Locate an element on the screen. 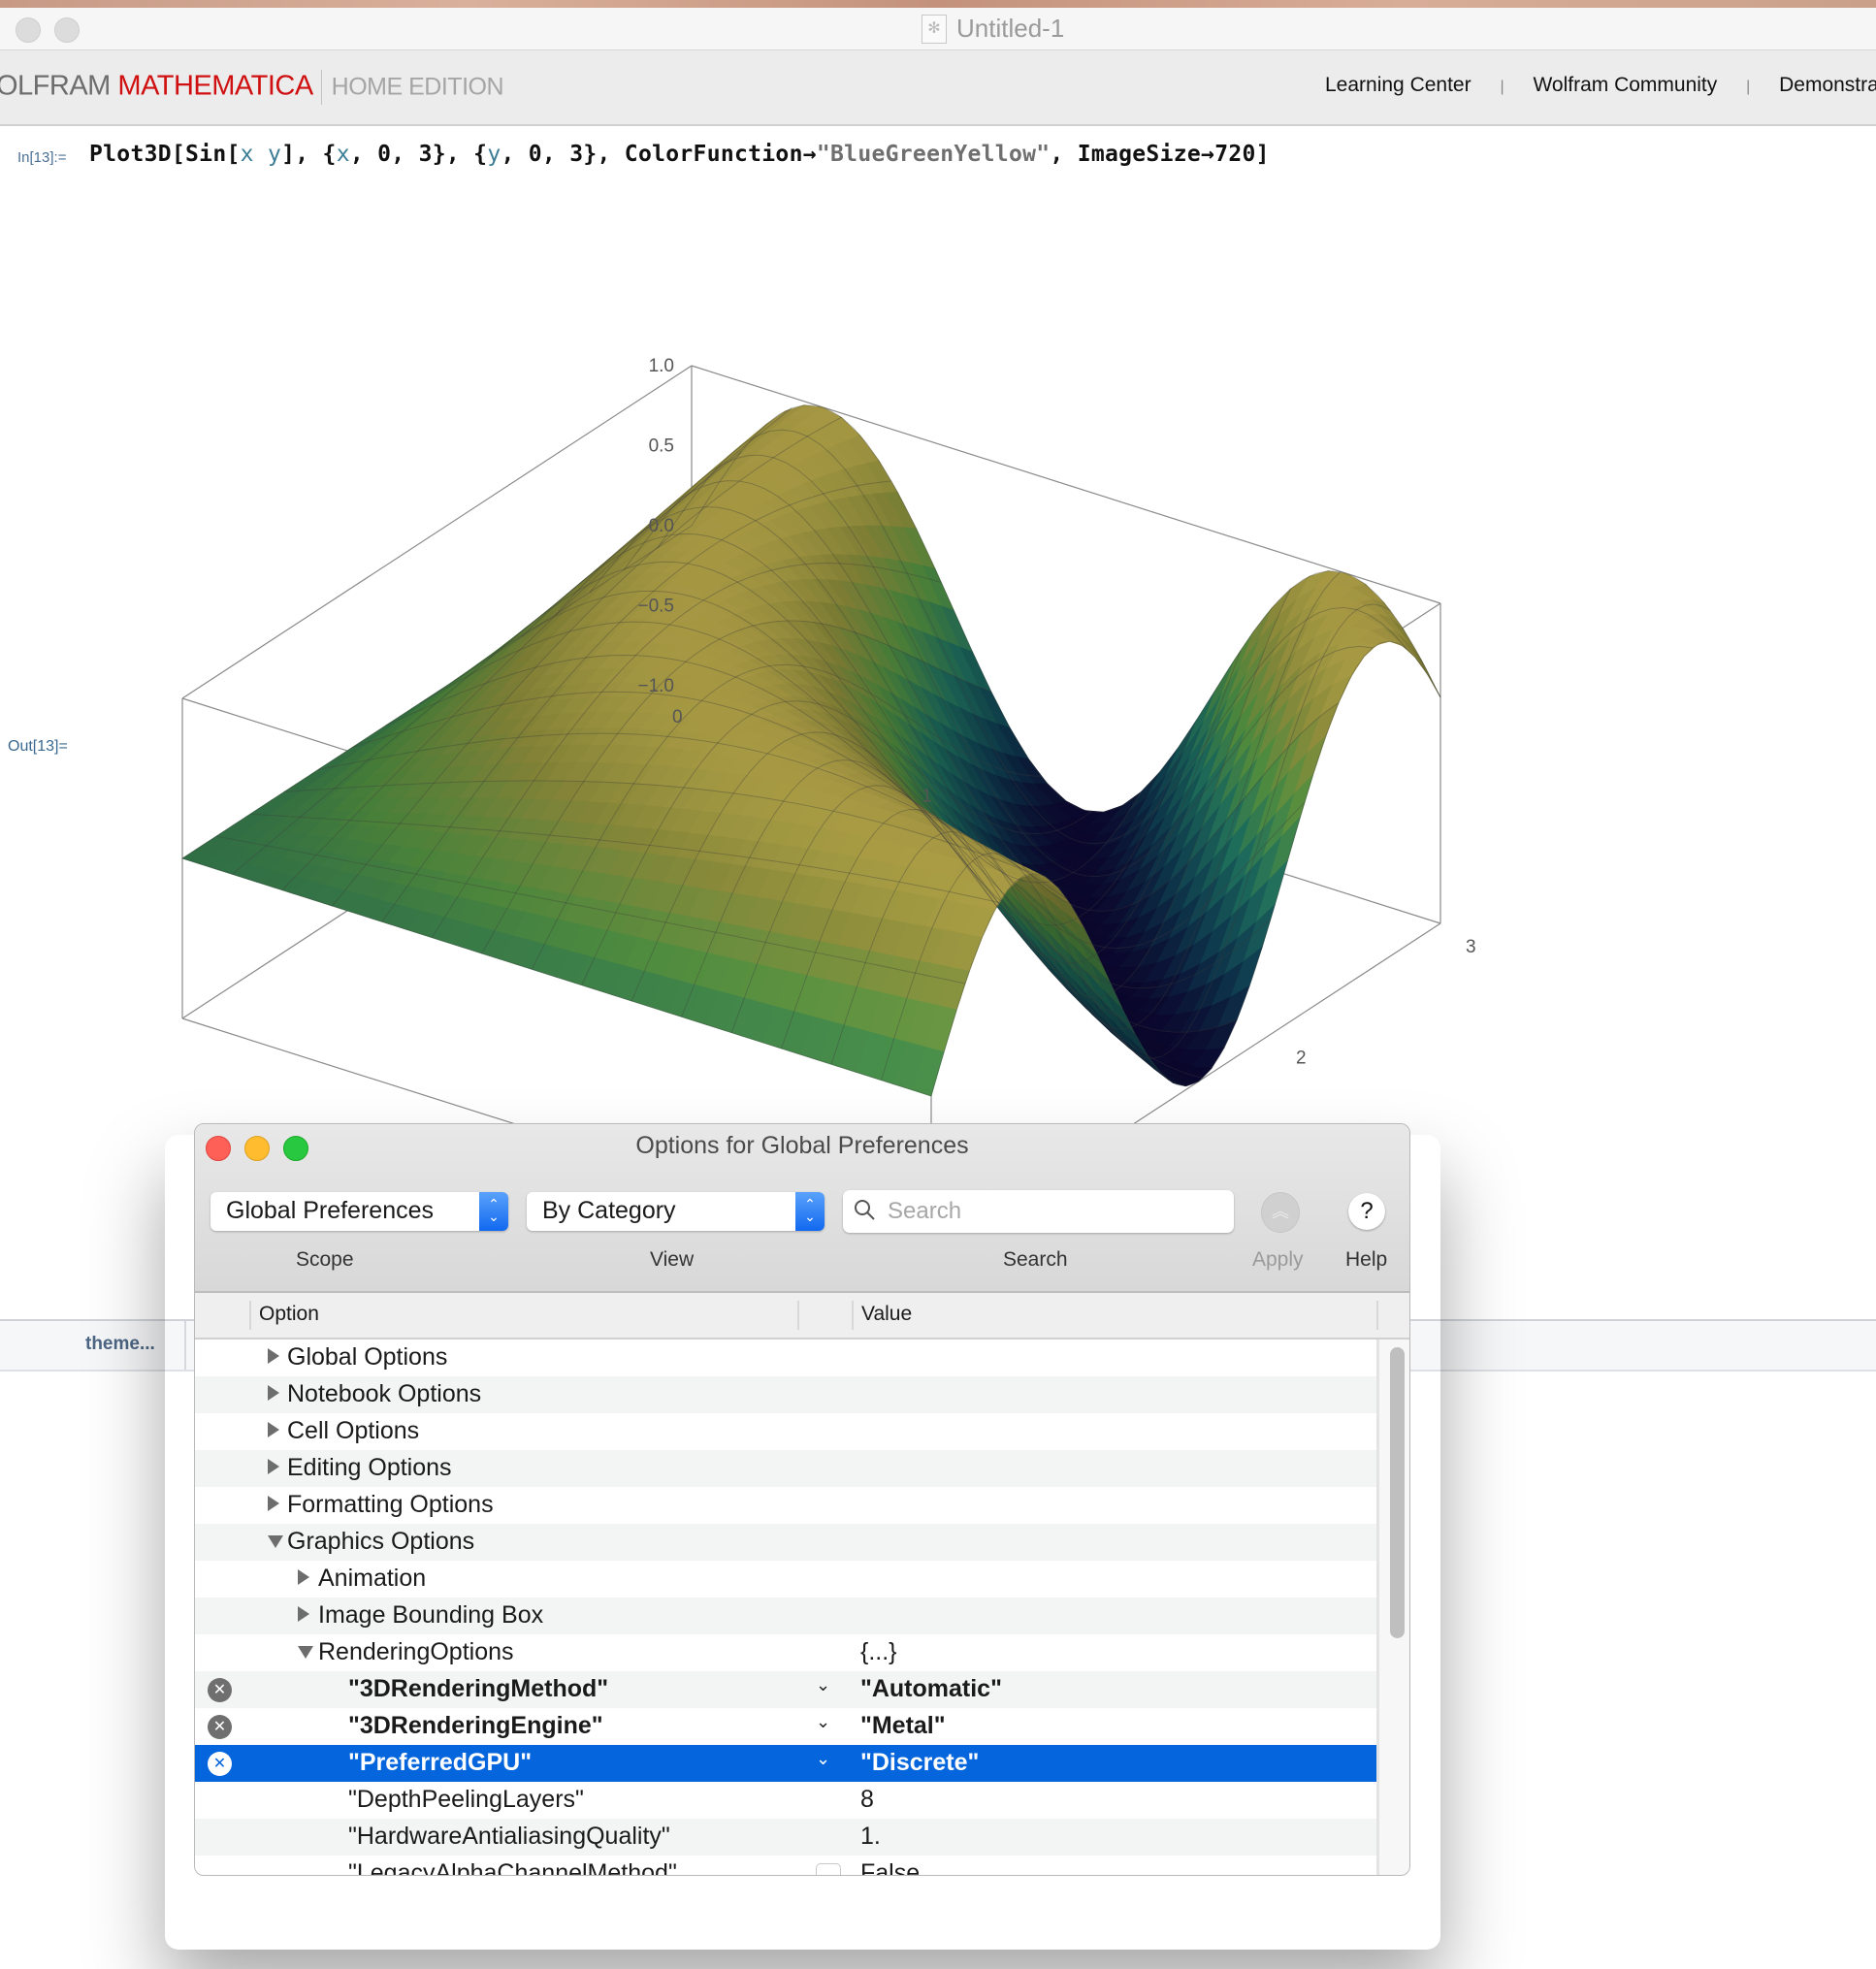 The image size is (1876, 1969). option-row: Animation is located at coordinates (785, 1579).